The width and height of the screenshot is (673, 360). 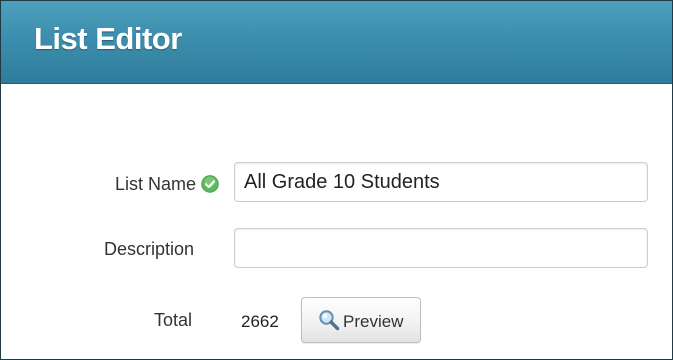 I want to click on magnifier-icon, so click(x=329, y=320).